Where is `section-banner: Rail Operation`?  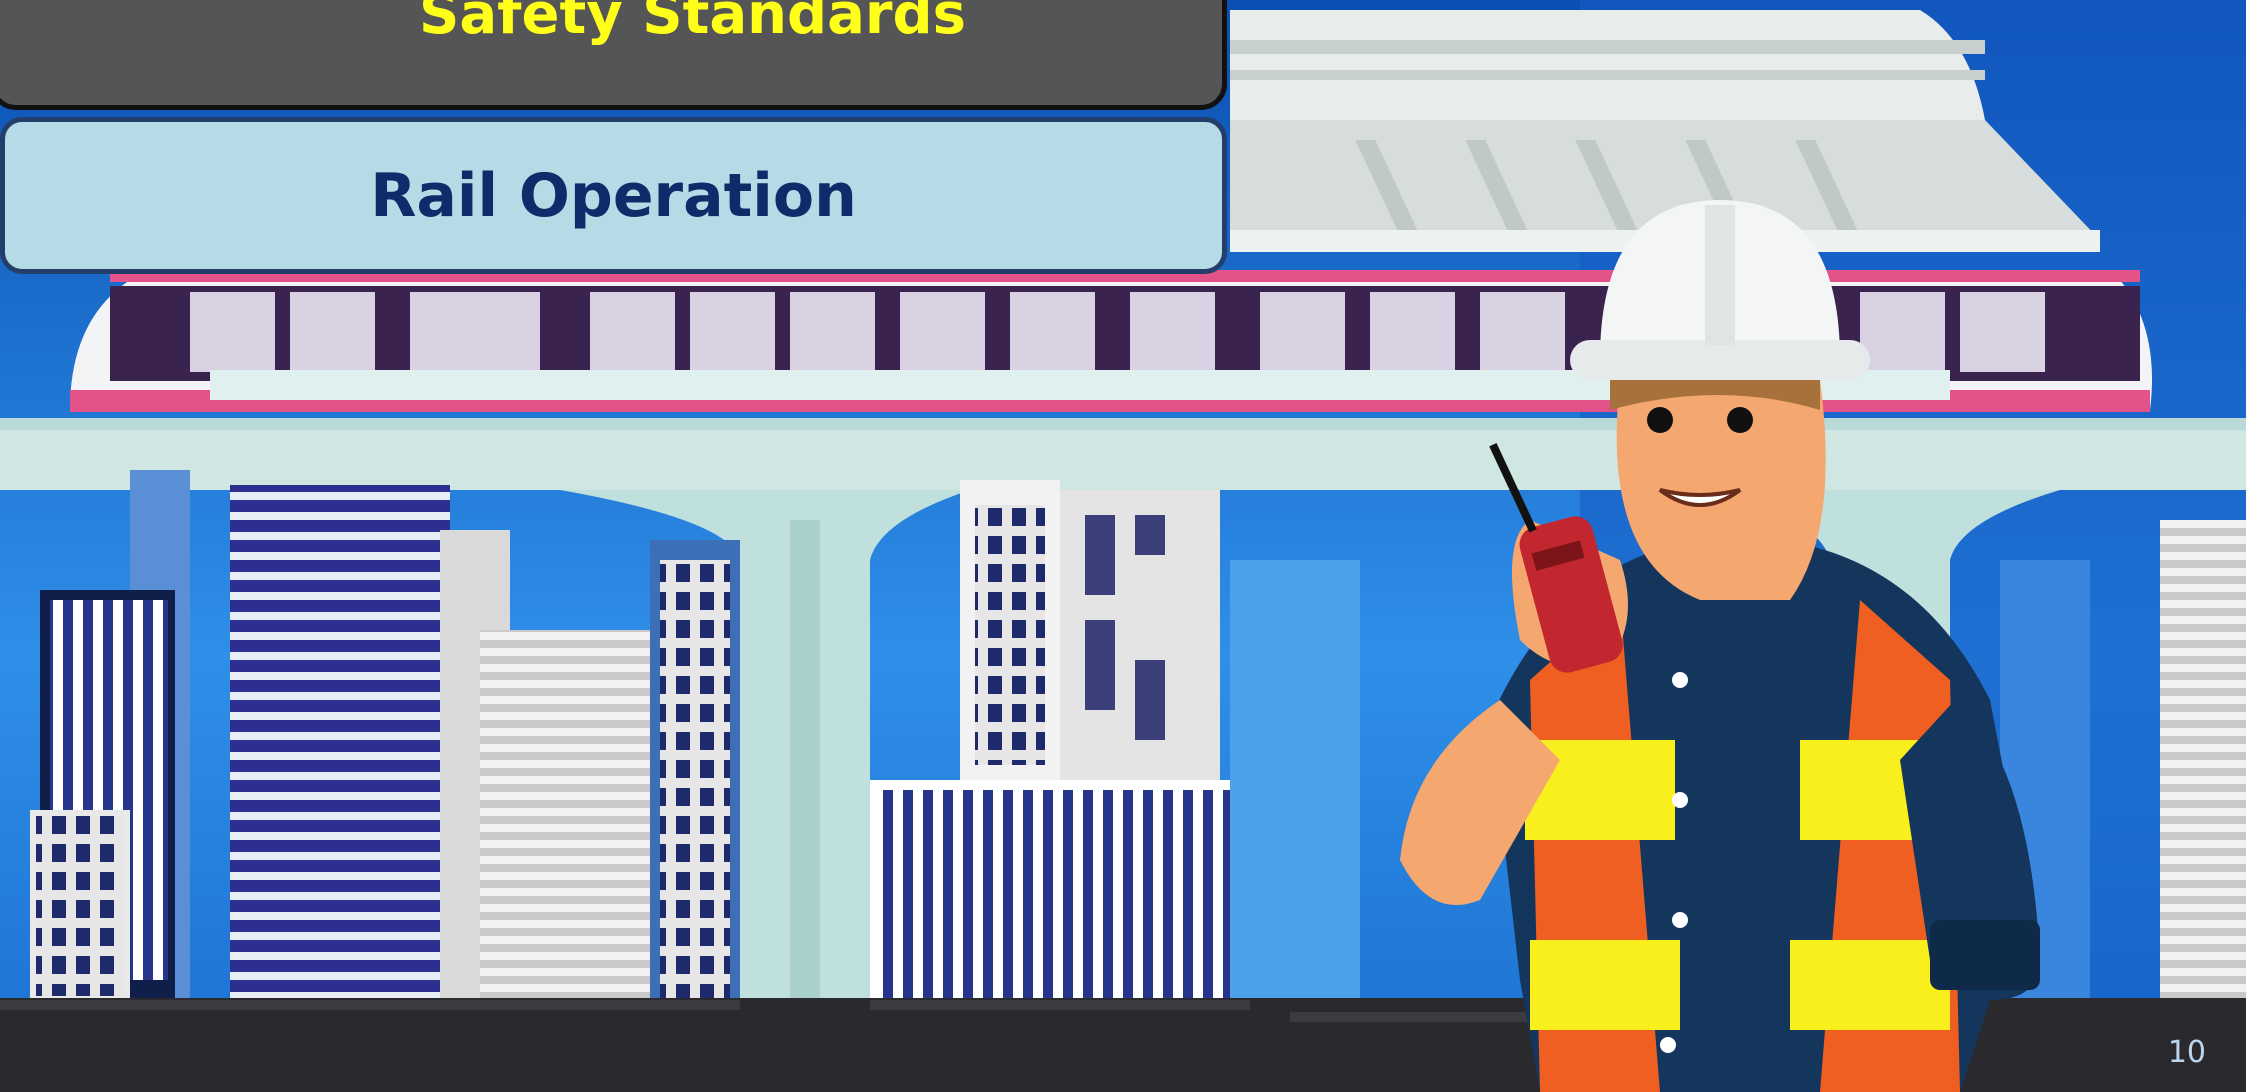
section-banner: Rail Operation is located at coordinates (613, 195).